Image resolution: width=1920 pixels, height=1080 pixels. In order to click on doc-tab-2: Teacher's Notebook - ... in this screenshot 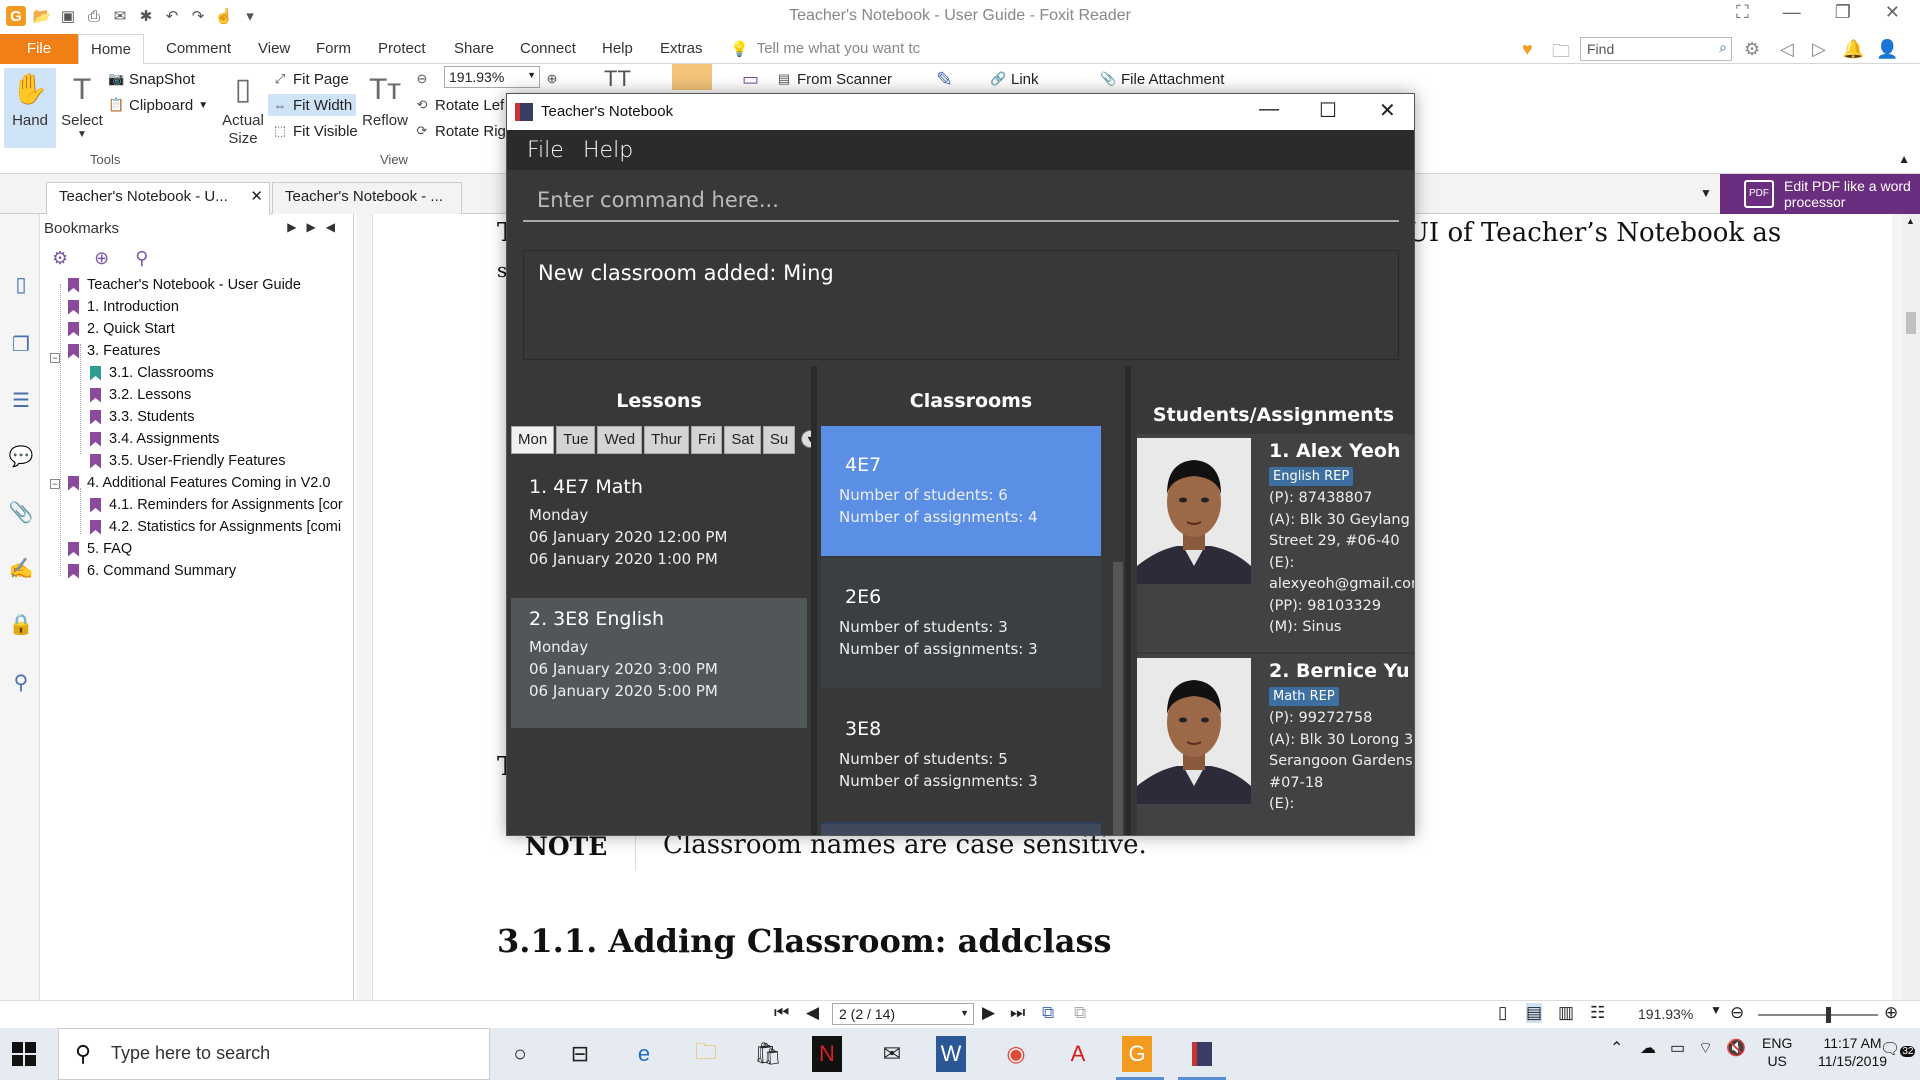, I will do `click(367, 198)`.